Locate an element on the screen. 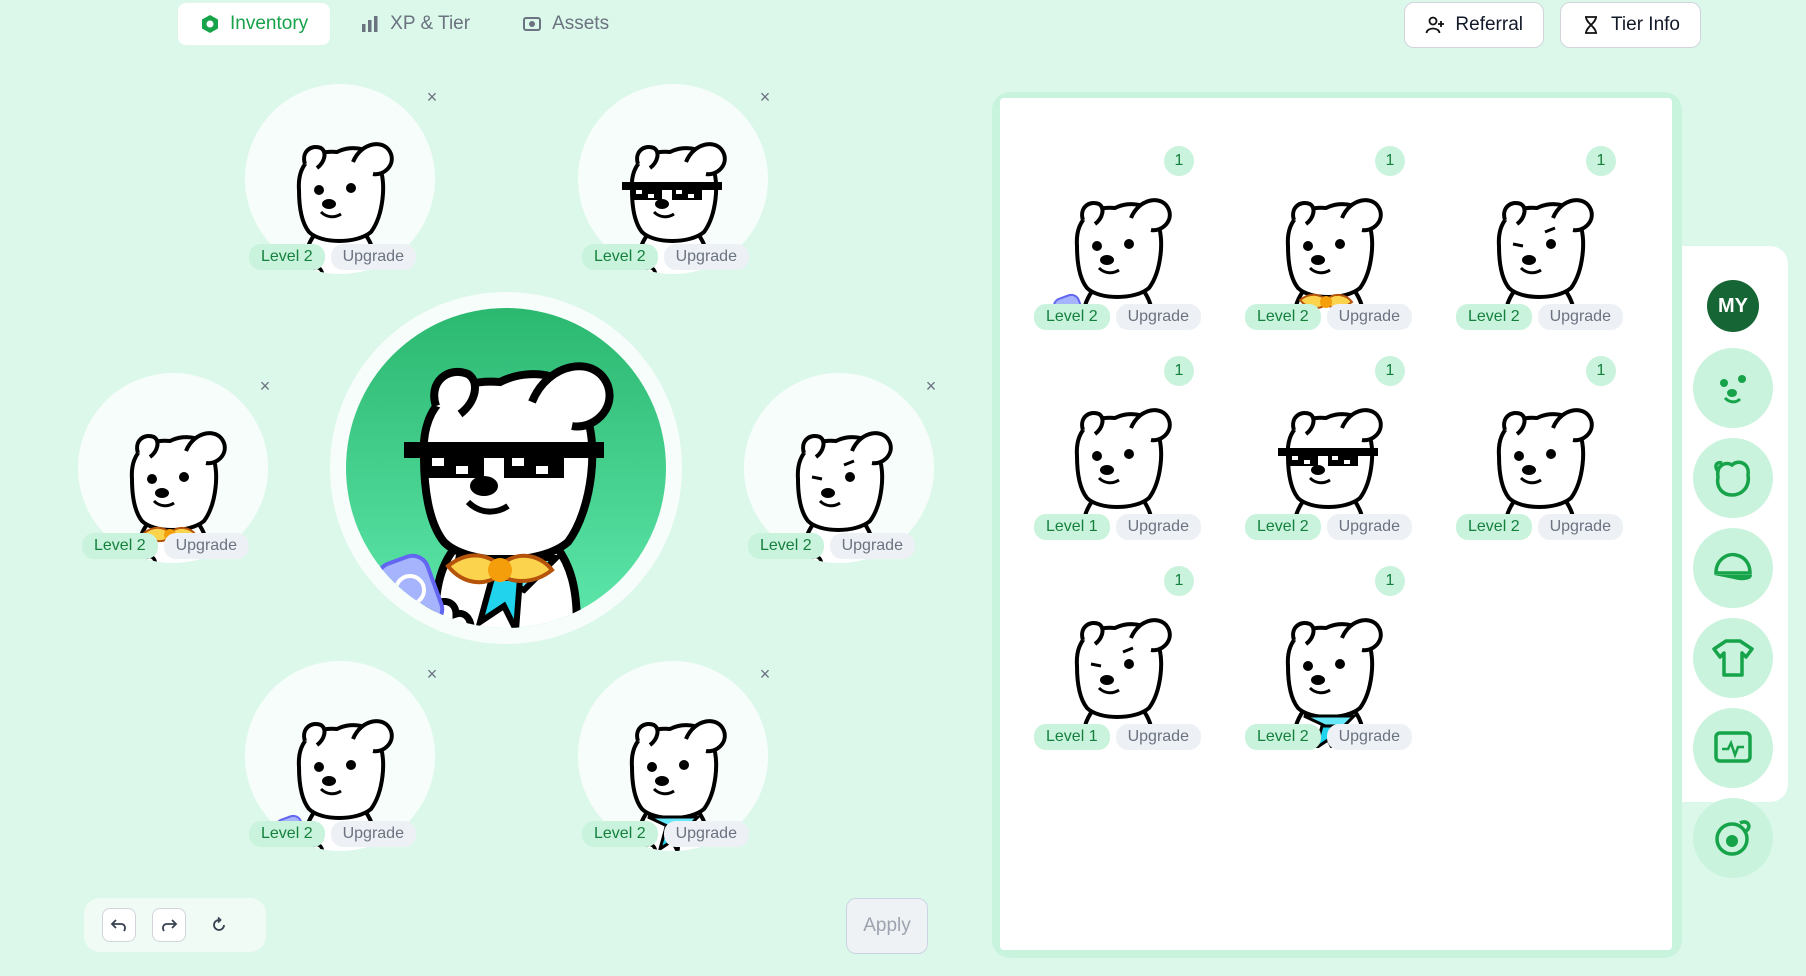  category-background is located at coordinates (1733, 748).